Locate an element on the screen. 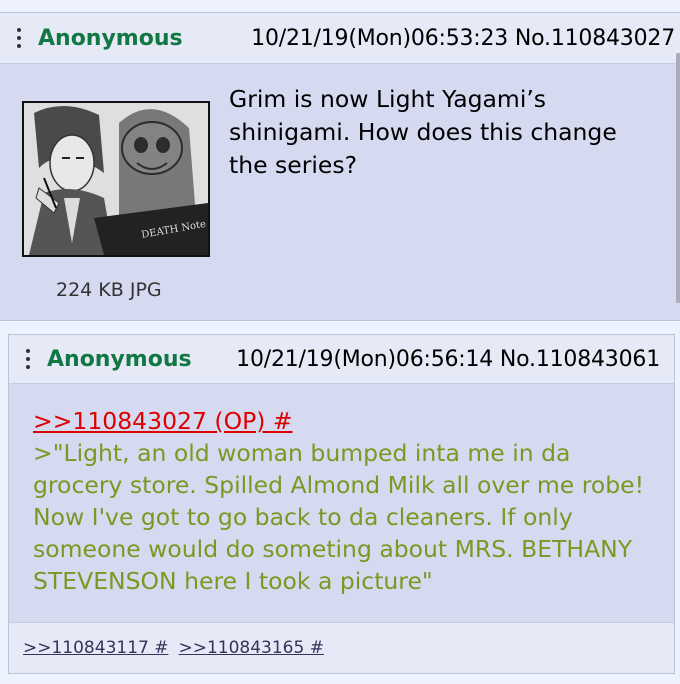 The height and width of the screenshot is (684, 680). post-date-number: 10/21/19(Mon)06:56:14 No.110843061 is located at coordinates (448, 359).